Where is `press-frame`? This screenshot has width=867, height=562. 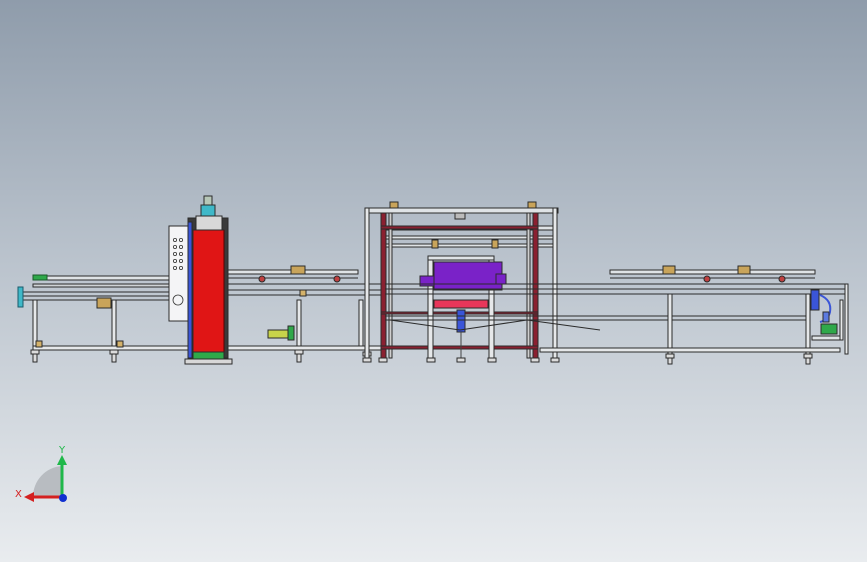 press-frame is located at coordinates (461, 282).